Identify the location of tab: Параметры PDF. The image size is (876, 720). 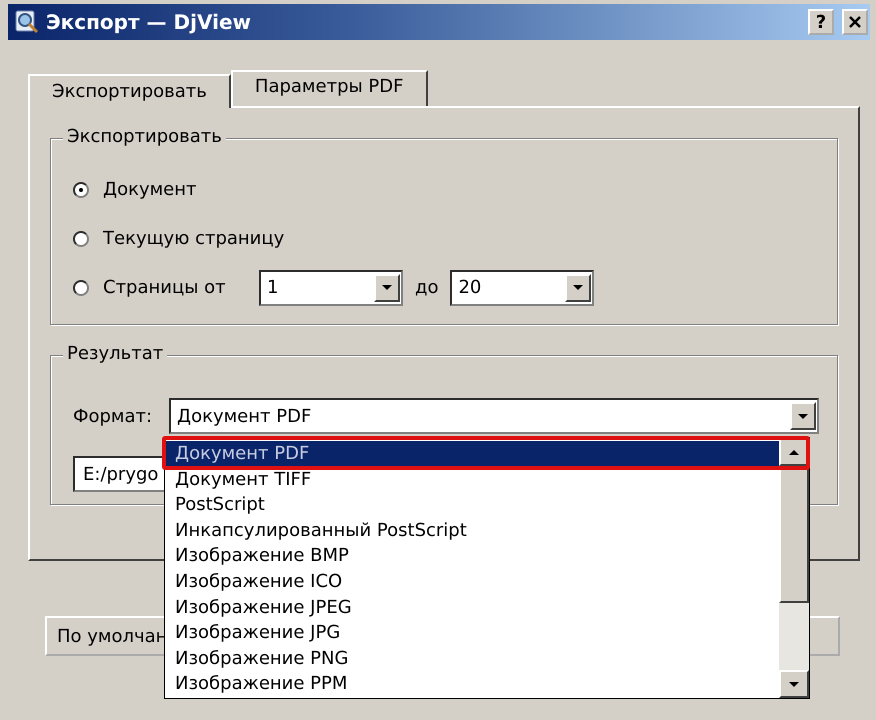
(329, 88).